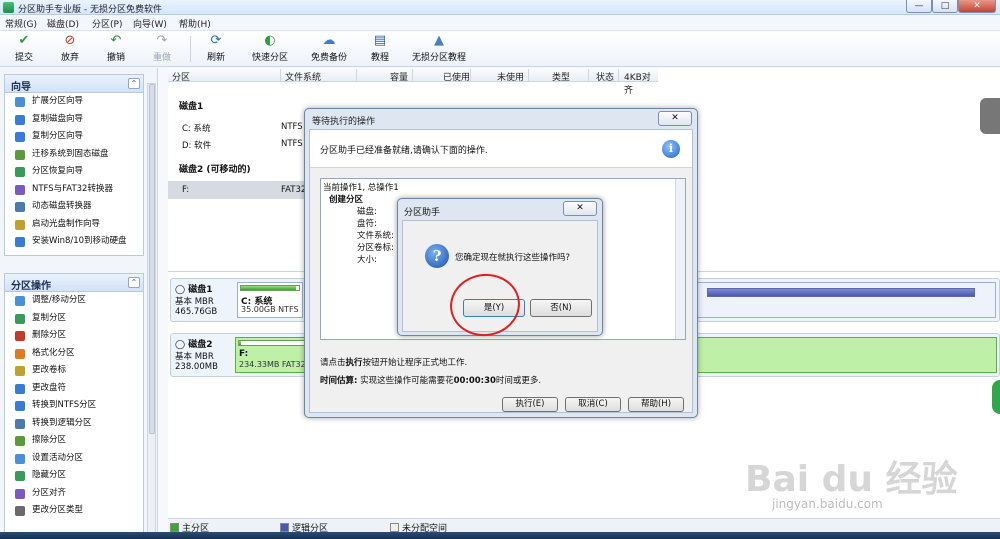 This screenshot has width=1000, height=539. Describe the element at coordinates (380, 49) in the screenshot. I see `tutorial-button: ▤ 教程` at that location.